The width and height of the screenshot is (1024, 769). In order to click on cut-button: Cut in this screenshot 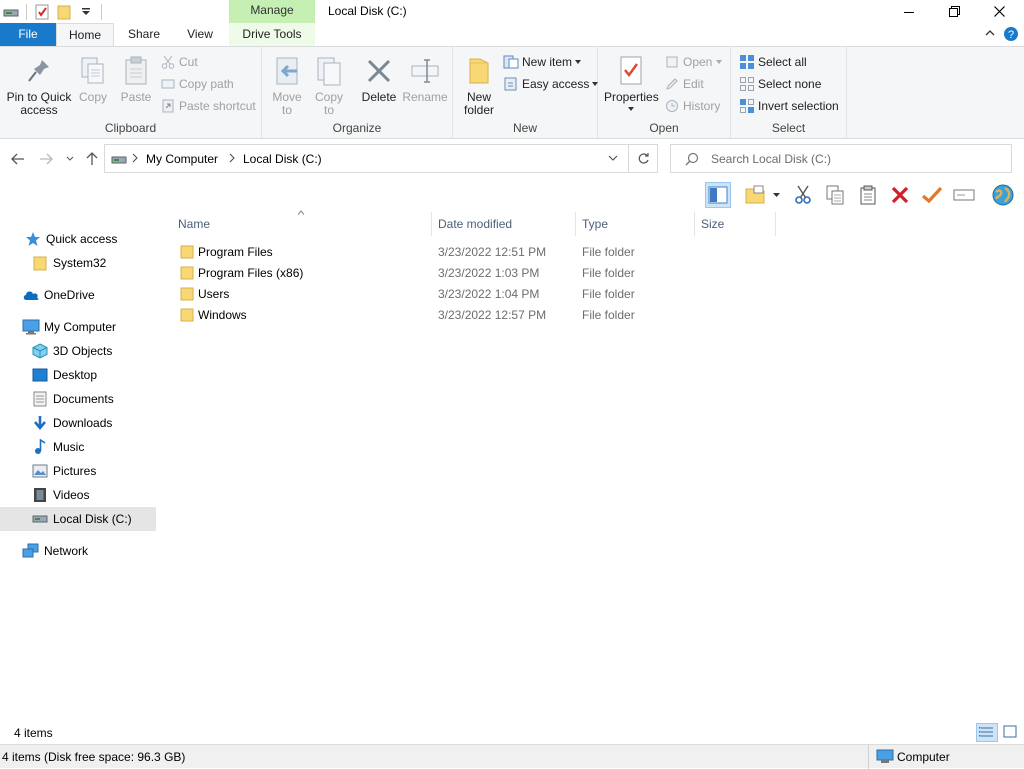, I will do `click(179, 62)`.